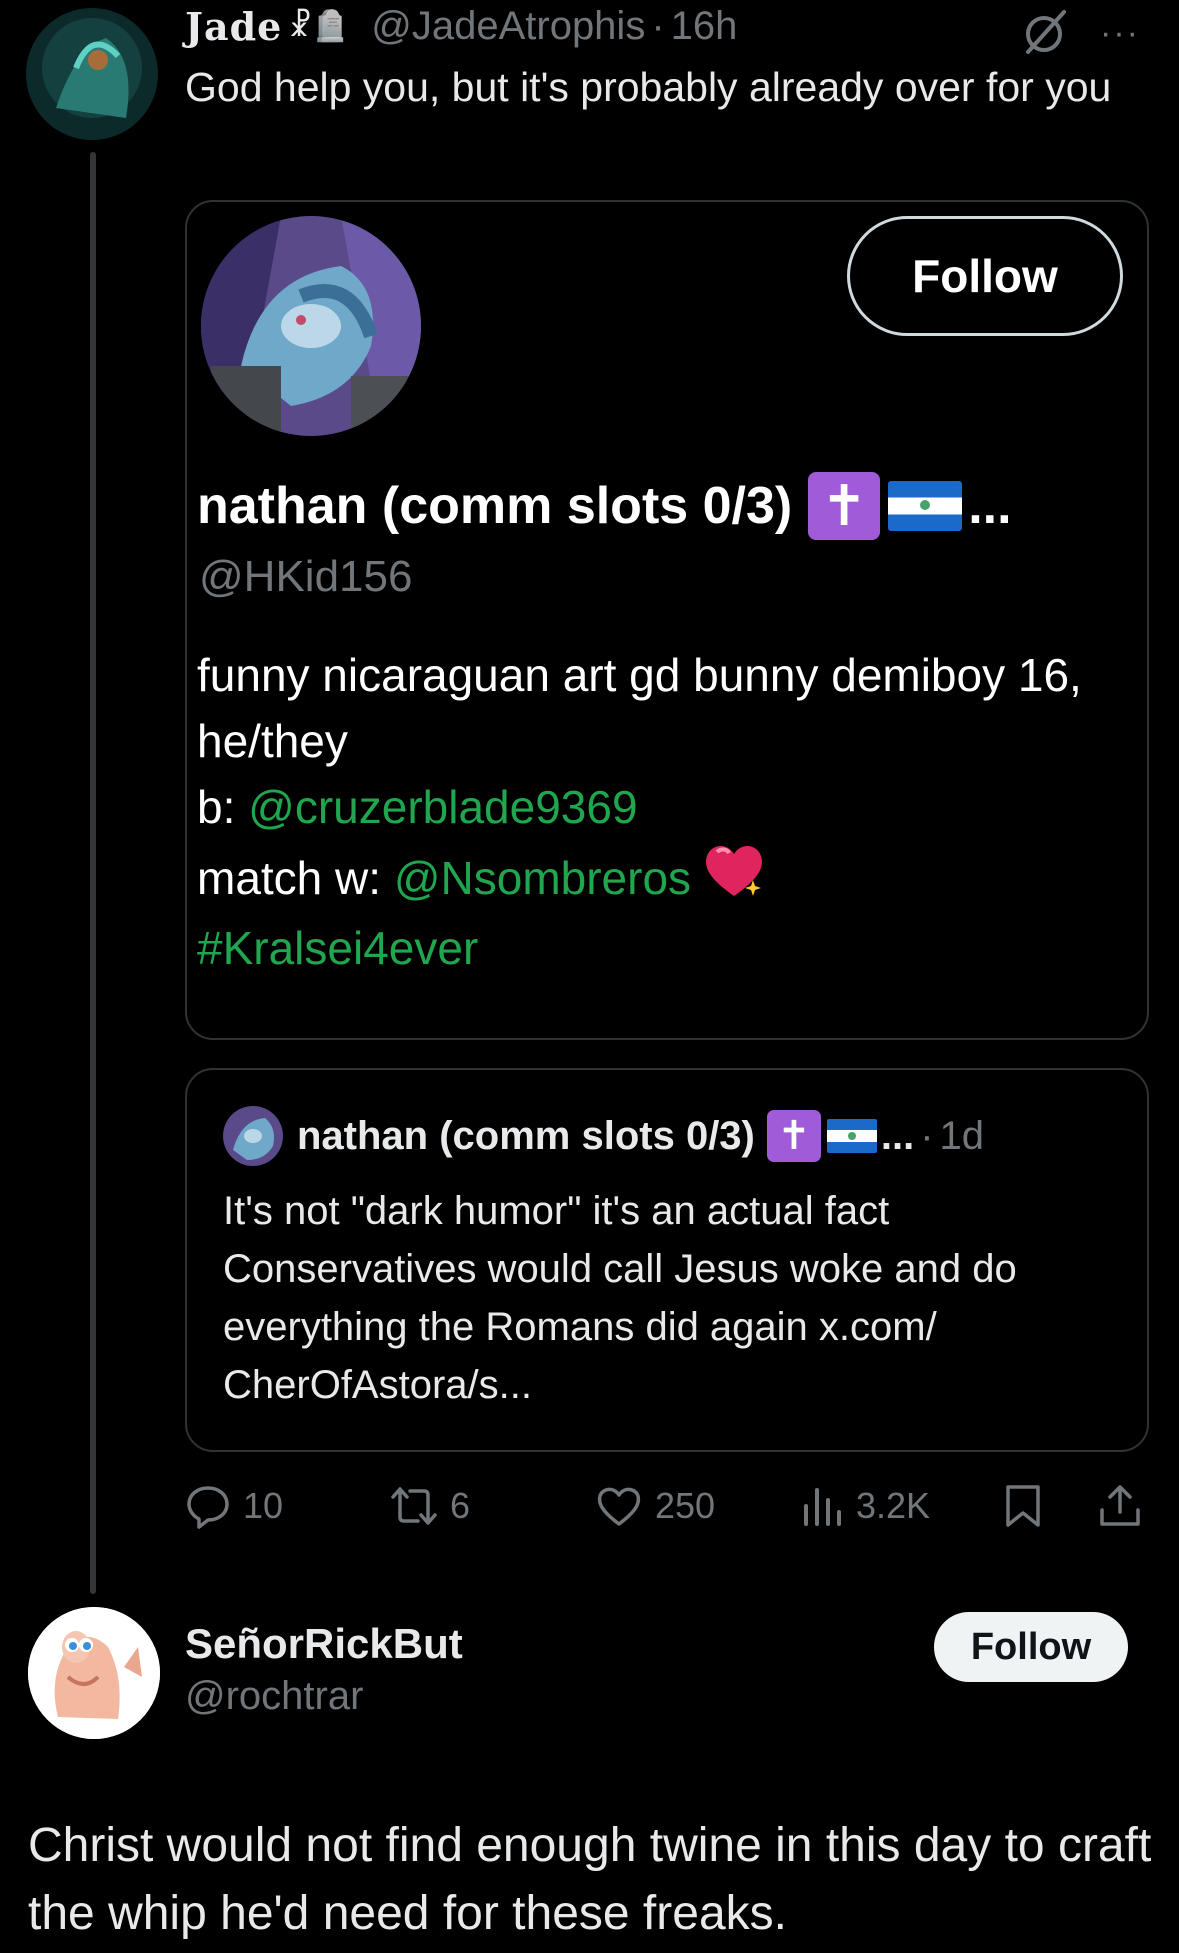 This screenshot has height=1953, width=1179. What do you see at coordinates (319, 26) in the screenshot?
I see `author-name-emoji: ☧🪦` at bounding box center [319, 26].